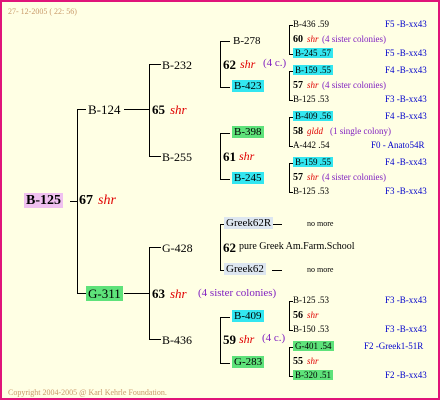  I want to click on gen2-b436-note: (4 c.), so click(274, 338).